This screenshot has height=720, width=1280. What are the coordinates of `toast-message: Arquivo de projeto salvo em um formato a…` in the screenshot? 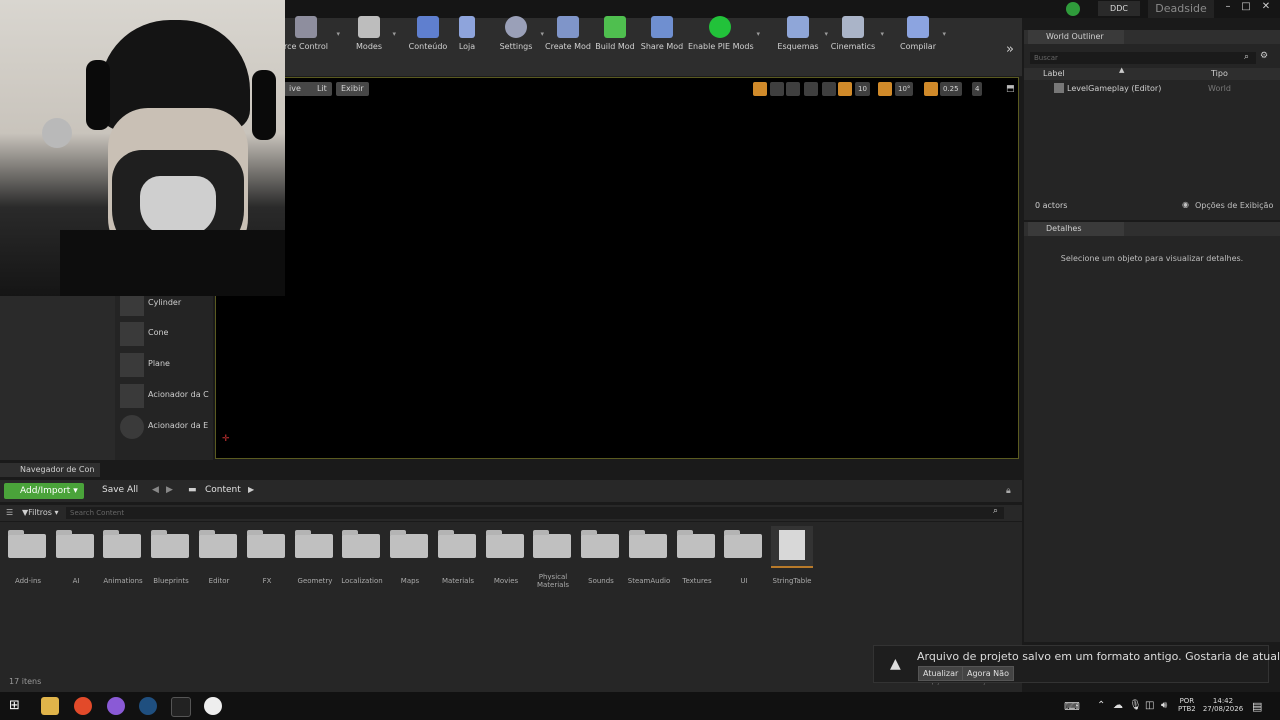 It's located at (1098, 656).